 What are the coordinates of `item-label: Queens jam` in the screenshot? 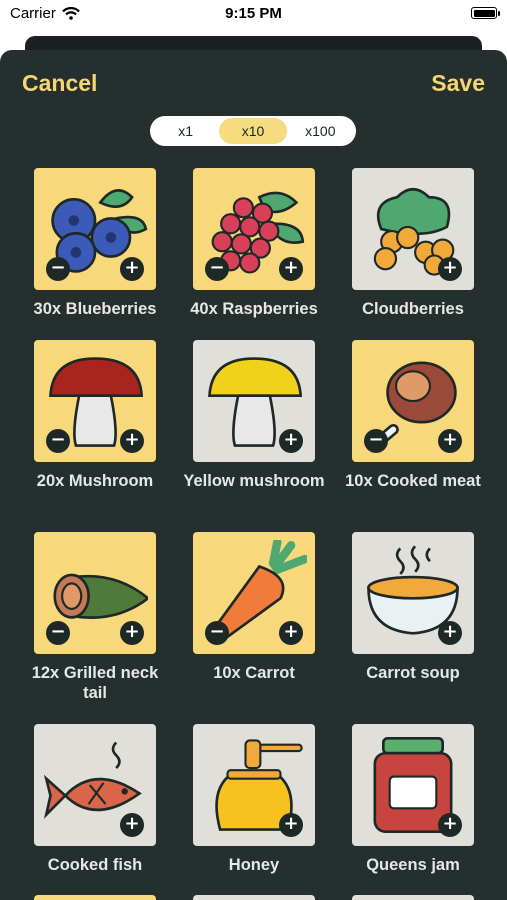 It's located at (413, 865).